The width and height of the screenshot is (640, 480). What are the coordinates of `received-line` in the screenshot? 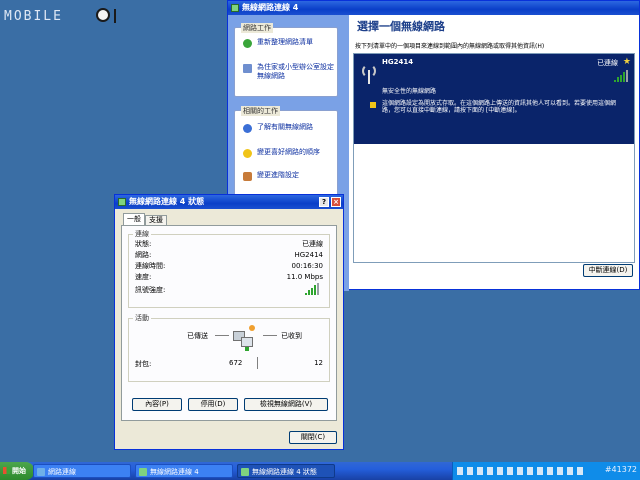 It's located at (270, 335).